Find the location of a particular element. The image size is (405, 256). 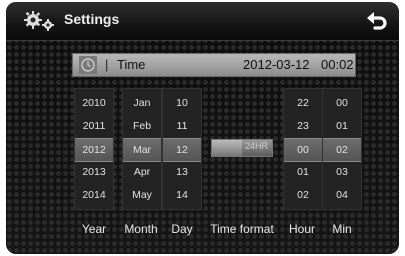

toggle-knob is located at coordinates (227, 148).